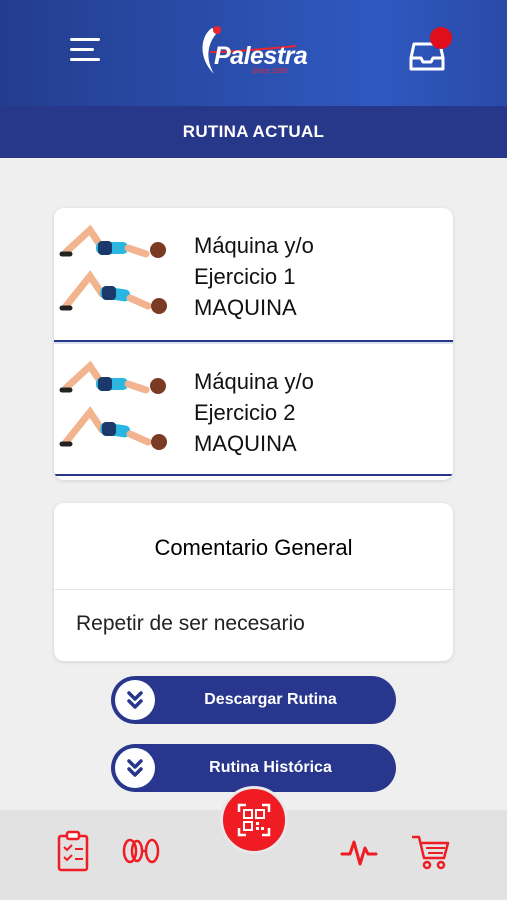  I want to click on logo-text: Palestra, so click(261, 56).